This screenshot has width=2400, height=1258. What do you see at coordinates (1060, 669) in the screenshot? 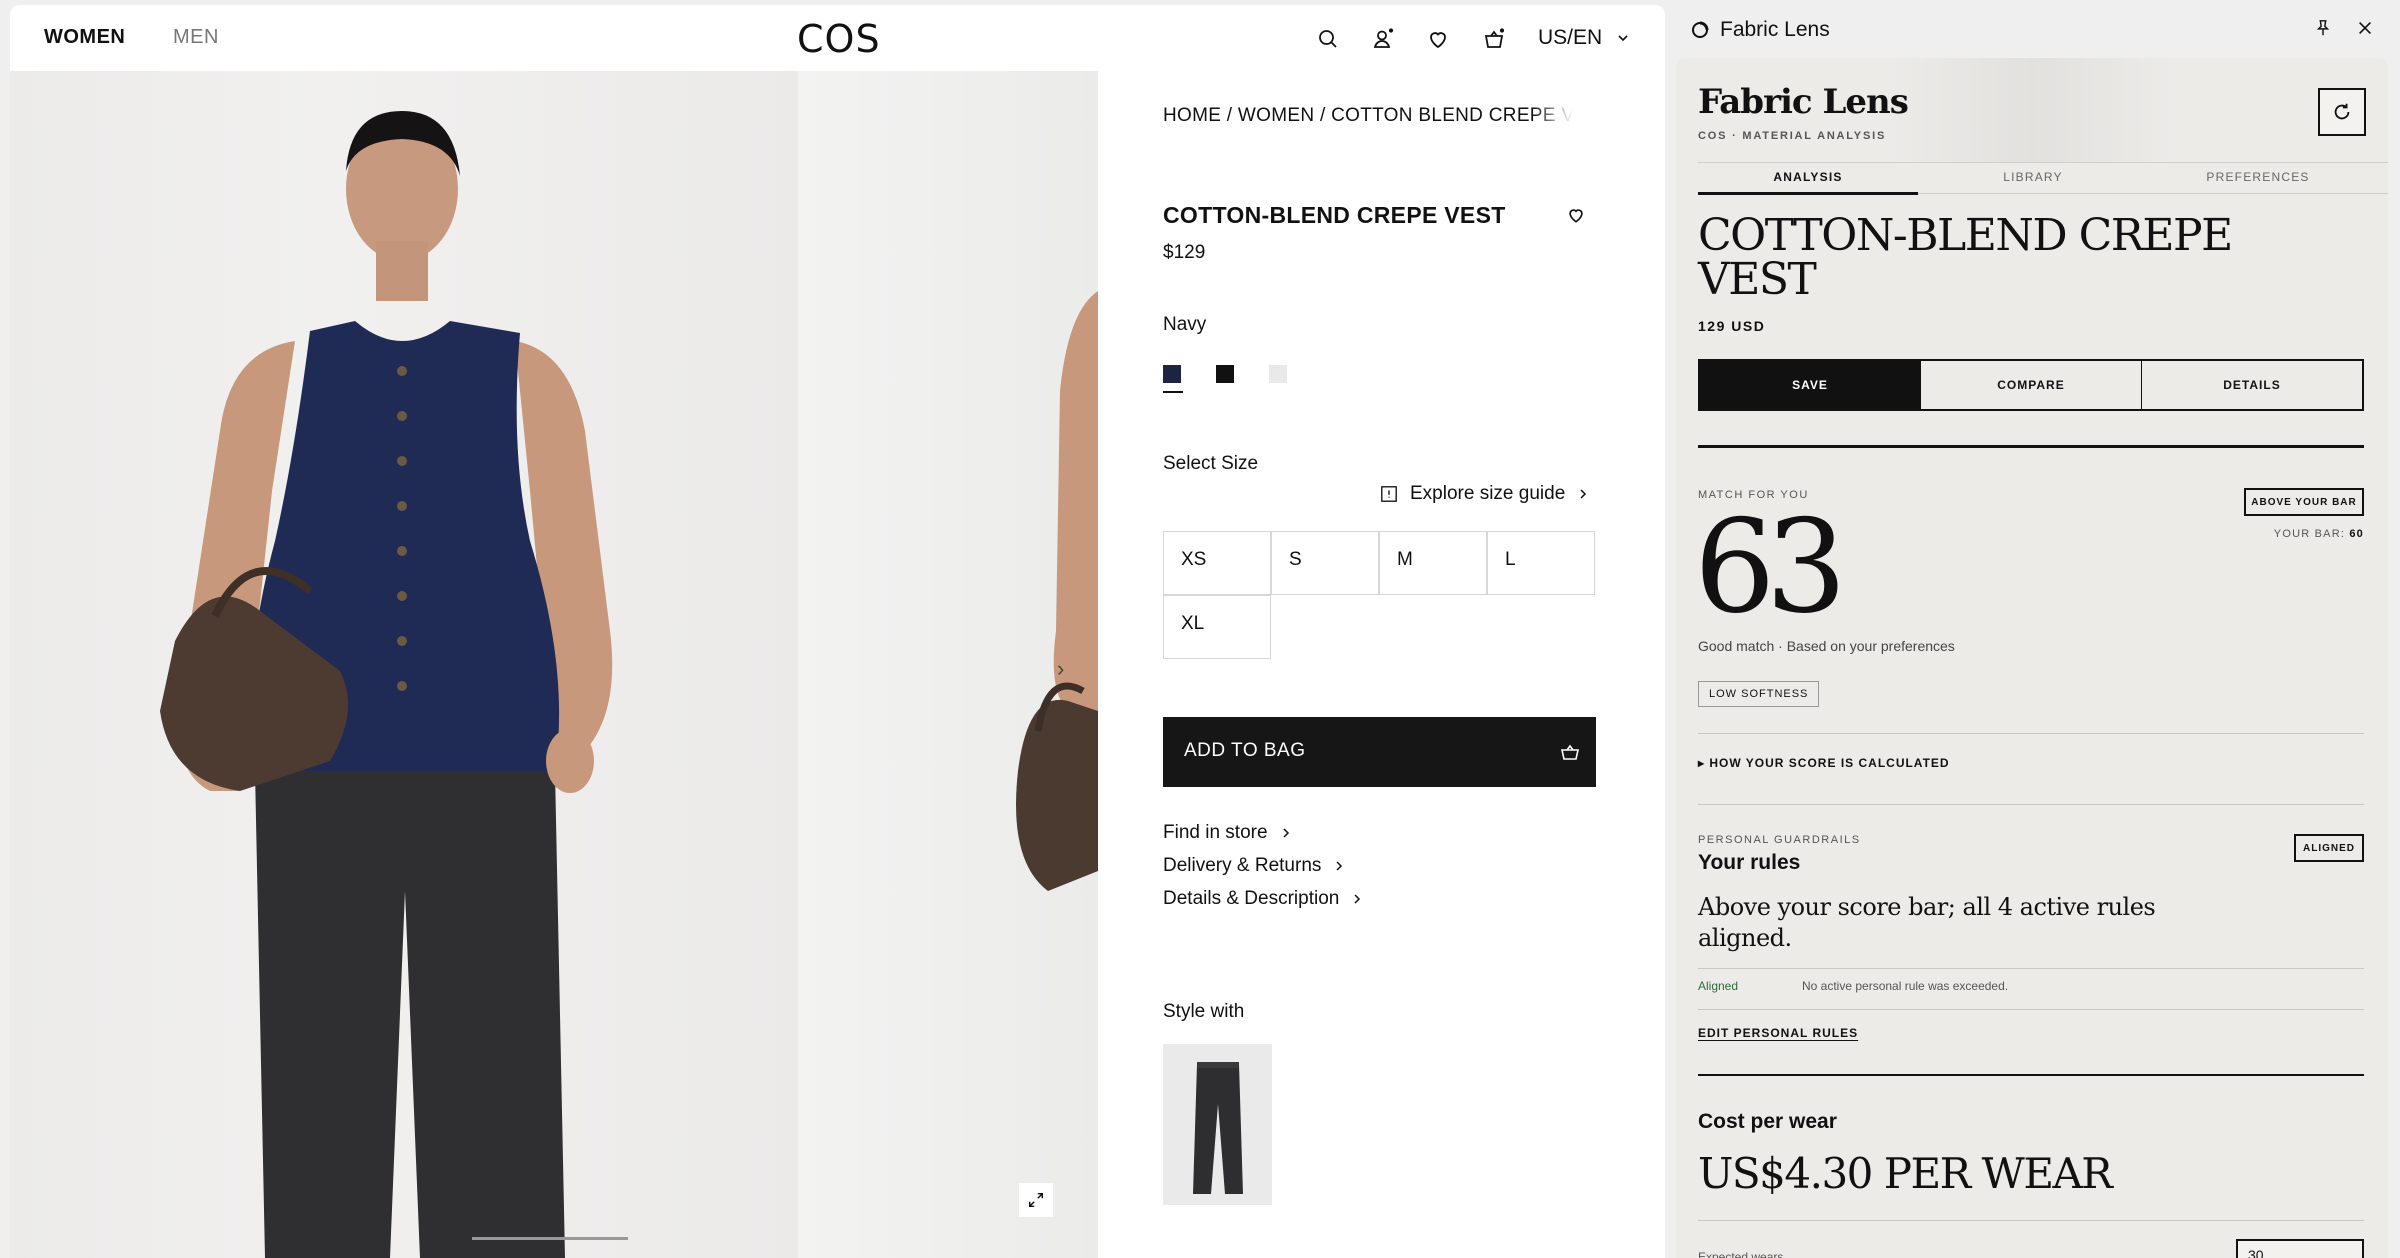
I see `gallery-next-arrow: ›` at bounding box center [1060, 669].